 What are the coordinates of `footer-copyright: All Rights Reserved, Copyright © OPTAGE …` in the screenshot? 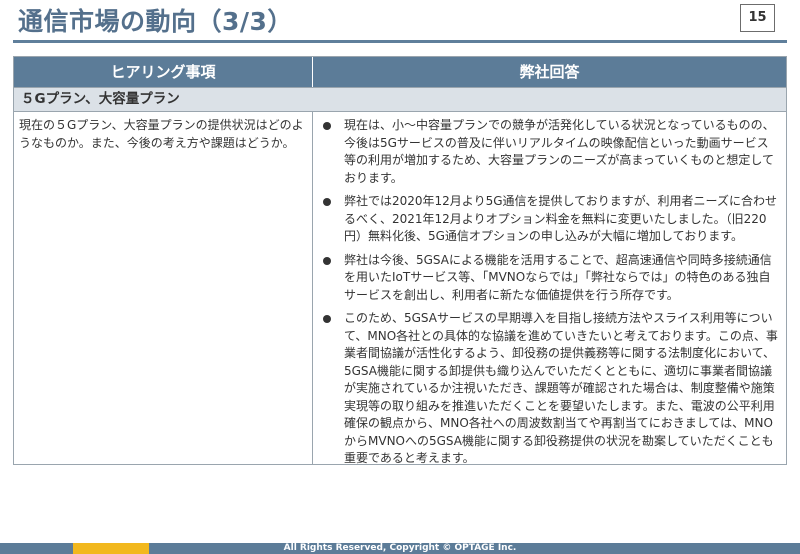 It's located at (400, 548).